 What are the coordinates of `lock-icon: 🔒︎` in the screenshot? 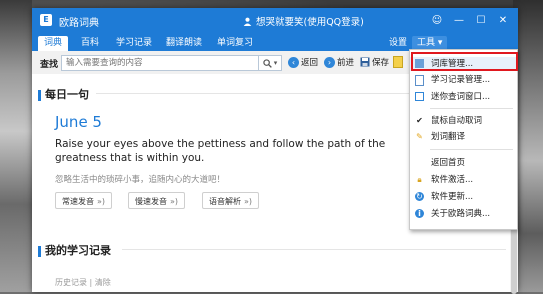 It's located at (419, 179).